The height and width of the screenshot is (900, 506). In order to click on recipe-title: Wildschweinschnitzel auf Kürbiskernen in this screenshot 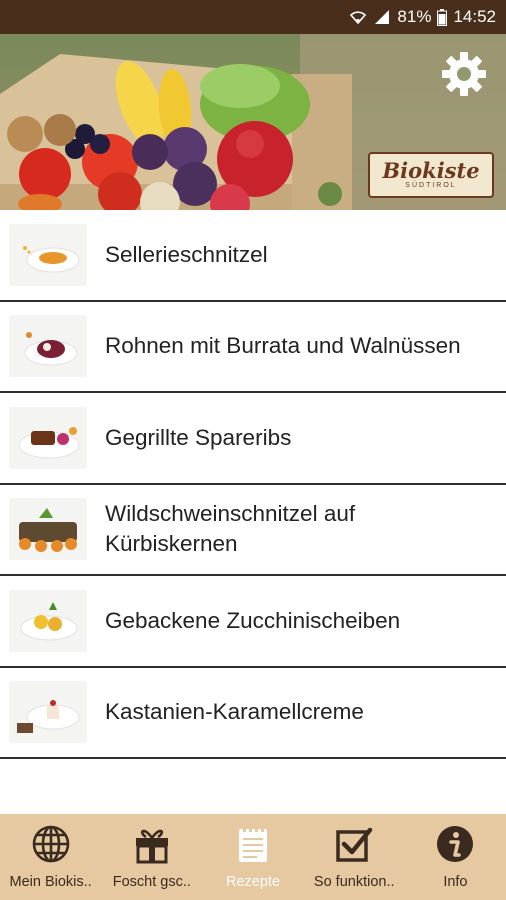, I will do `click(230, 529)`.